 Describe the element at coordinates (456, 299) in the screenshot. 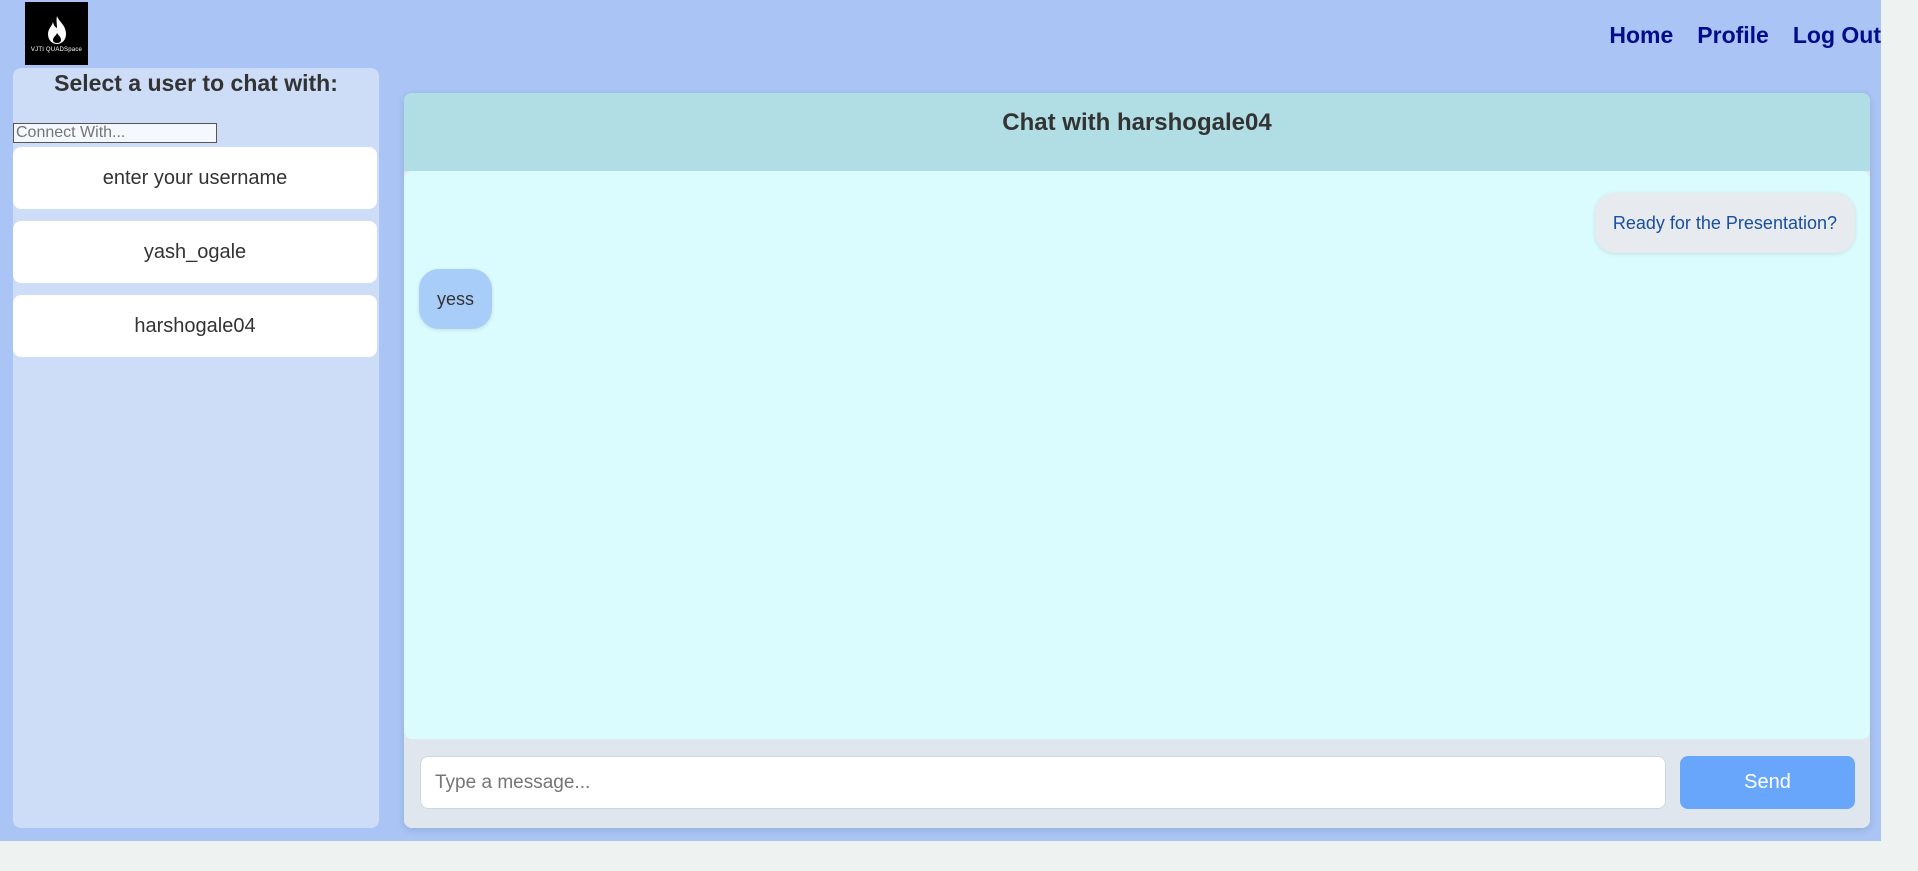

I see `message-received: yess` at that location.